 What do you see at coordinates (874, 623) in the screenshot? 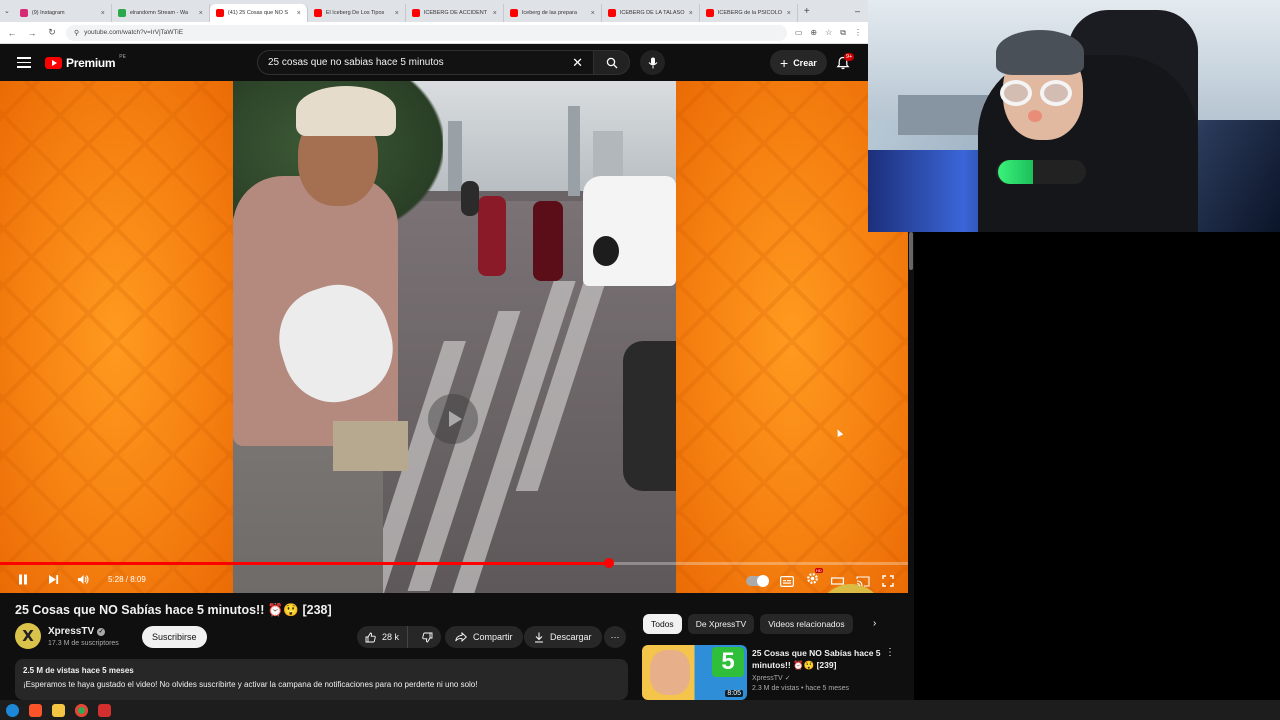
I see `chips-next-chevron-icon: ›` at bounding box center [874, 623].